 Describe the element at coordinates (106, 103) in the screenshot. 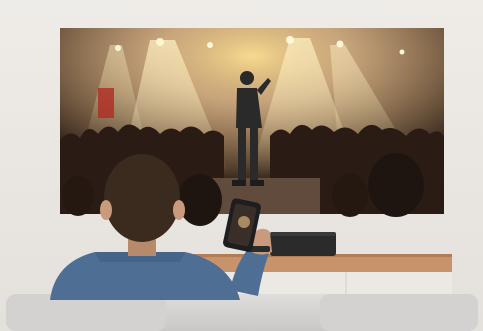

I see `red-stage-light` at that location.